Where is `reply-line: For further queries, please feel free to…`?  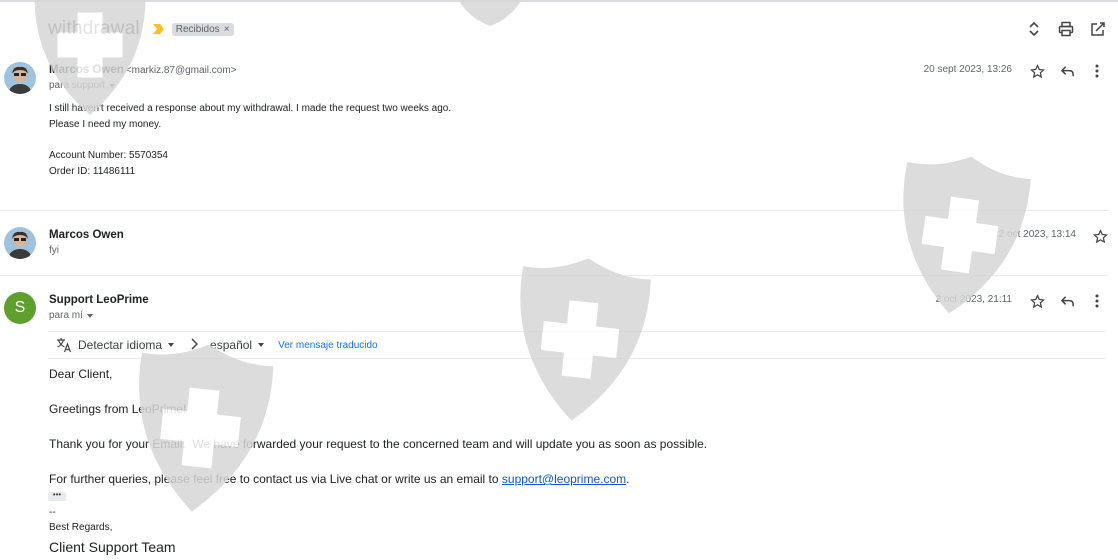
reply-line: For further queries, please feel free to… is located at coordinates (339, 479).